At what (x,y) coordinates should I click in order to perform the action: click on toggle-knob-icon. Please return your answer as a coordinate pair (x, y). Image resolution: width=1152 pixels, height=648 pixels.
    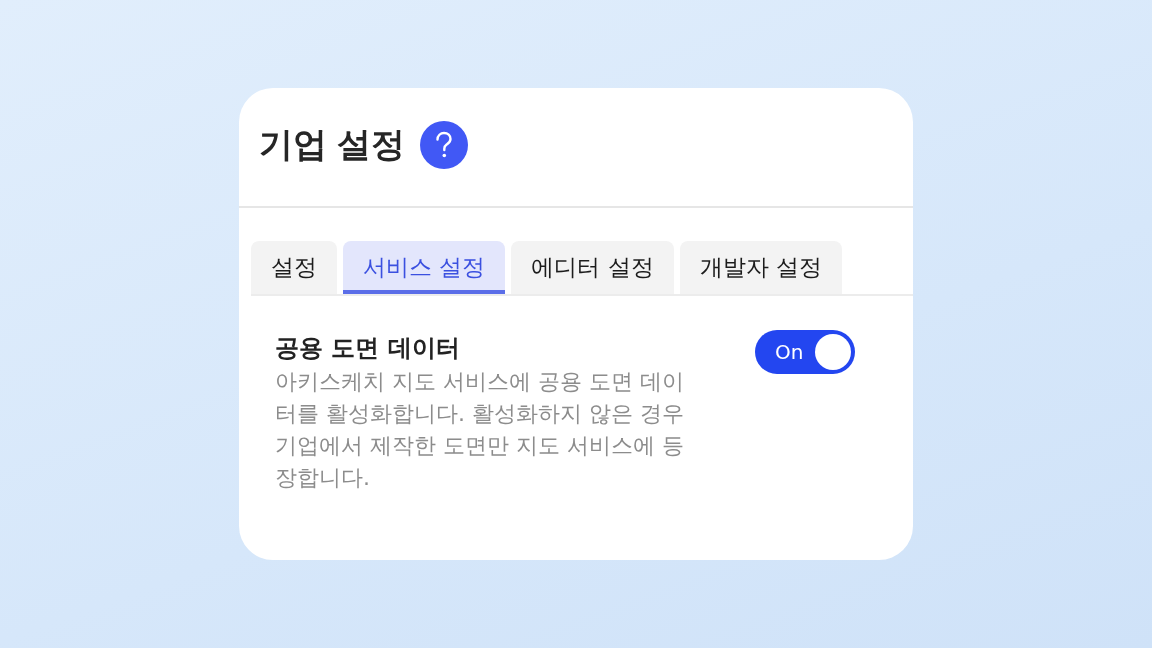
    Looking at the image, I should click on (833, 352).